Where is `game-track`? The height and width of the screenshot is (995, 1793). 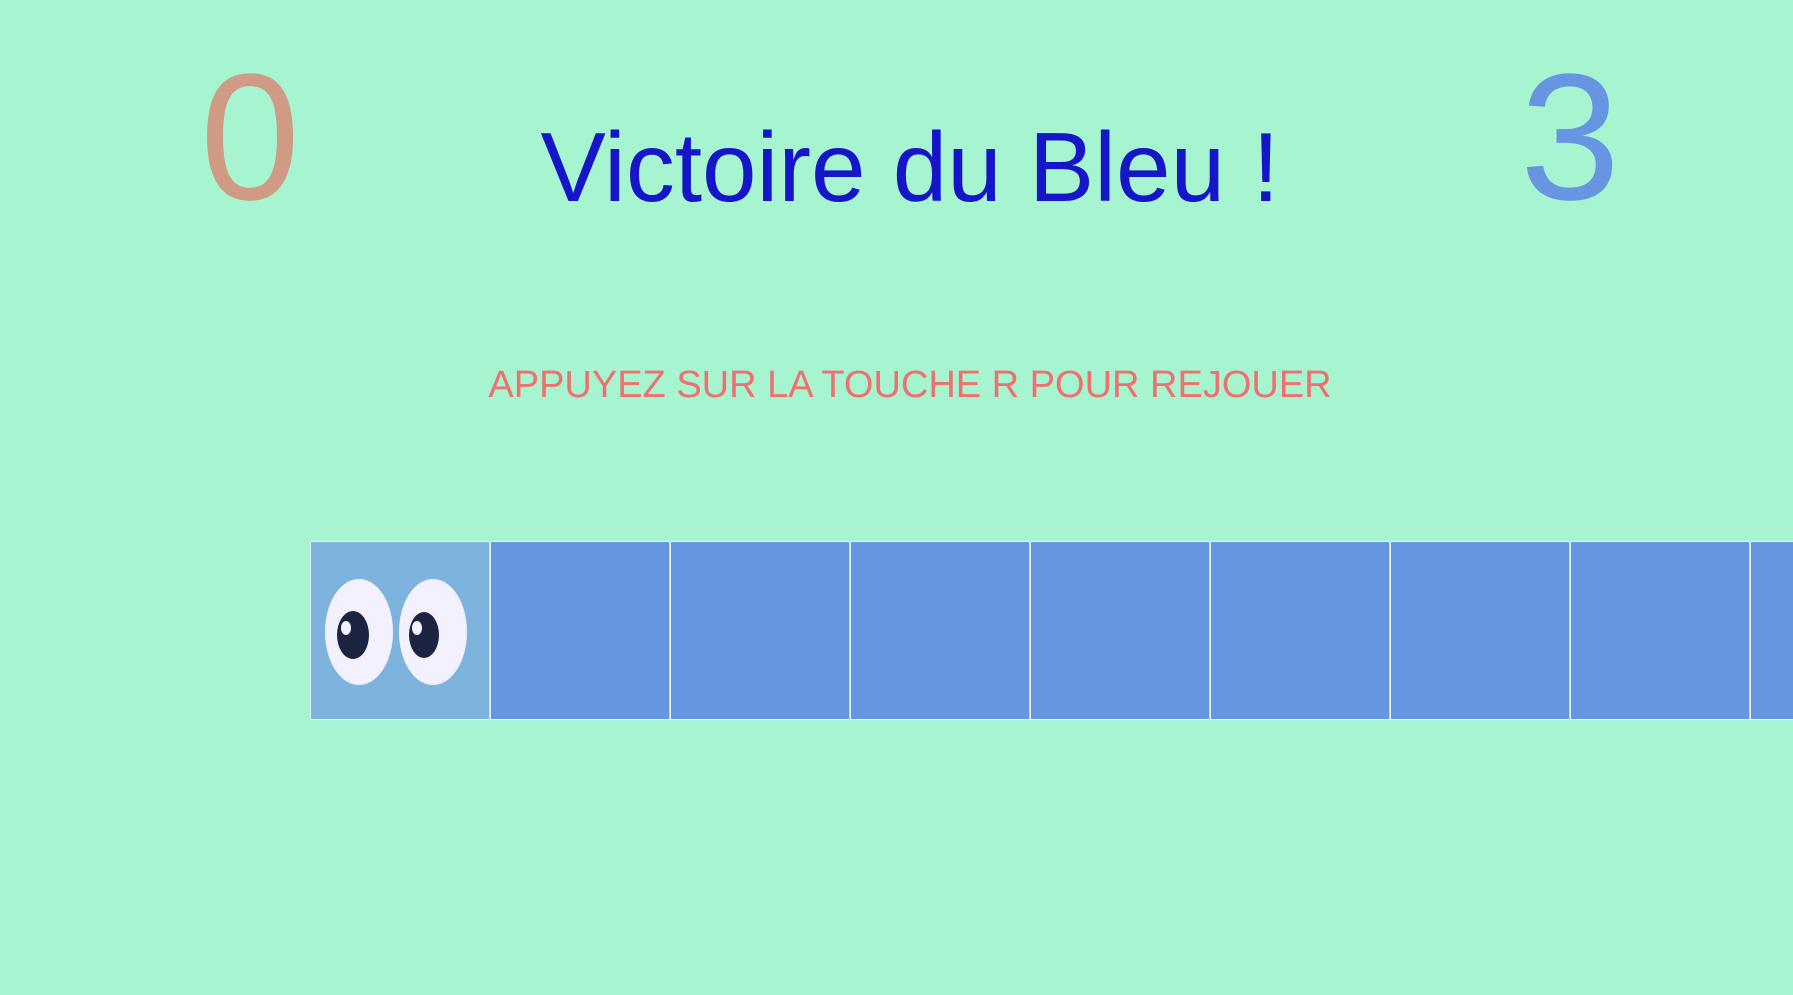 game-track is located at coordinates (1051, 631).